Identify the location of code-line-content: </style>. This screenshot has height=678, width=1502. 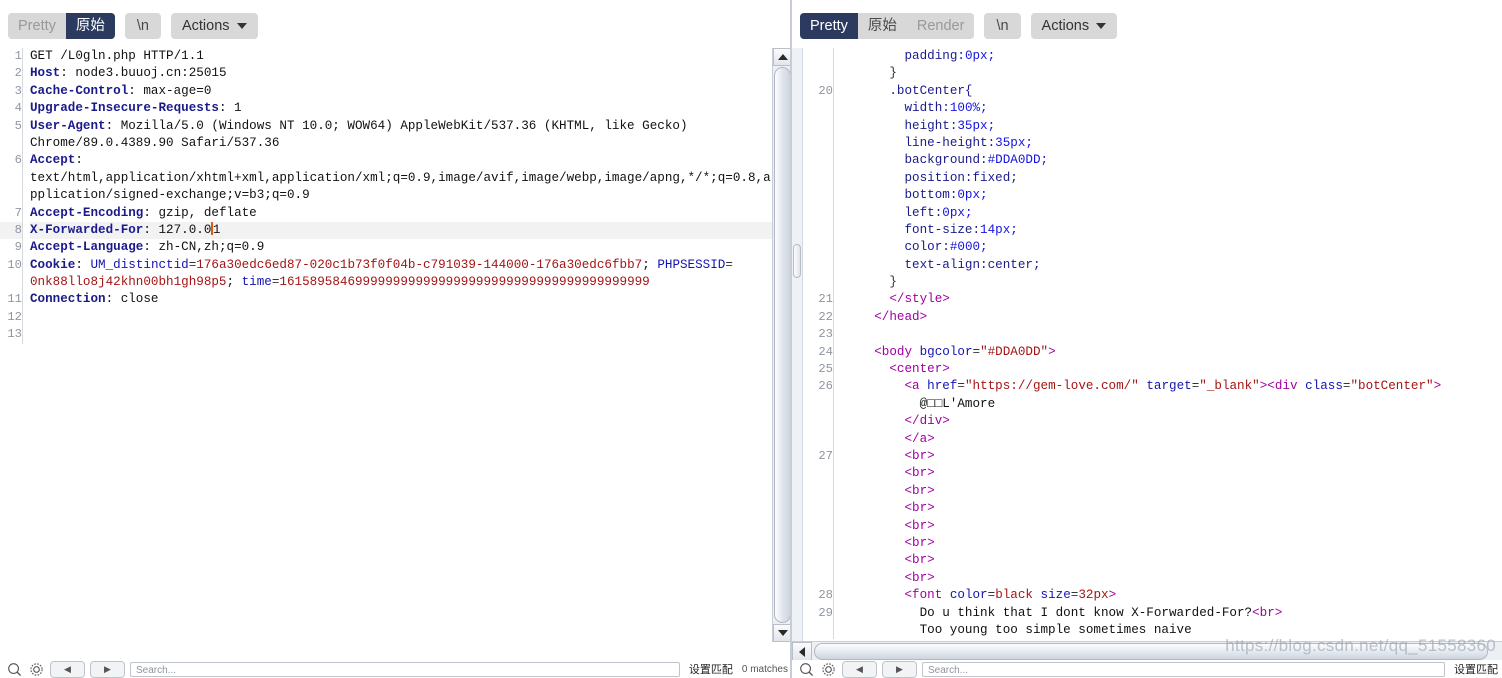
(1168, 299).